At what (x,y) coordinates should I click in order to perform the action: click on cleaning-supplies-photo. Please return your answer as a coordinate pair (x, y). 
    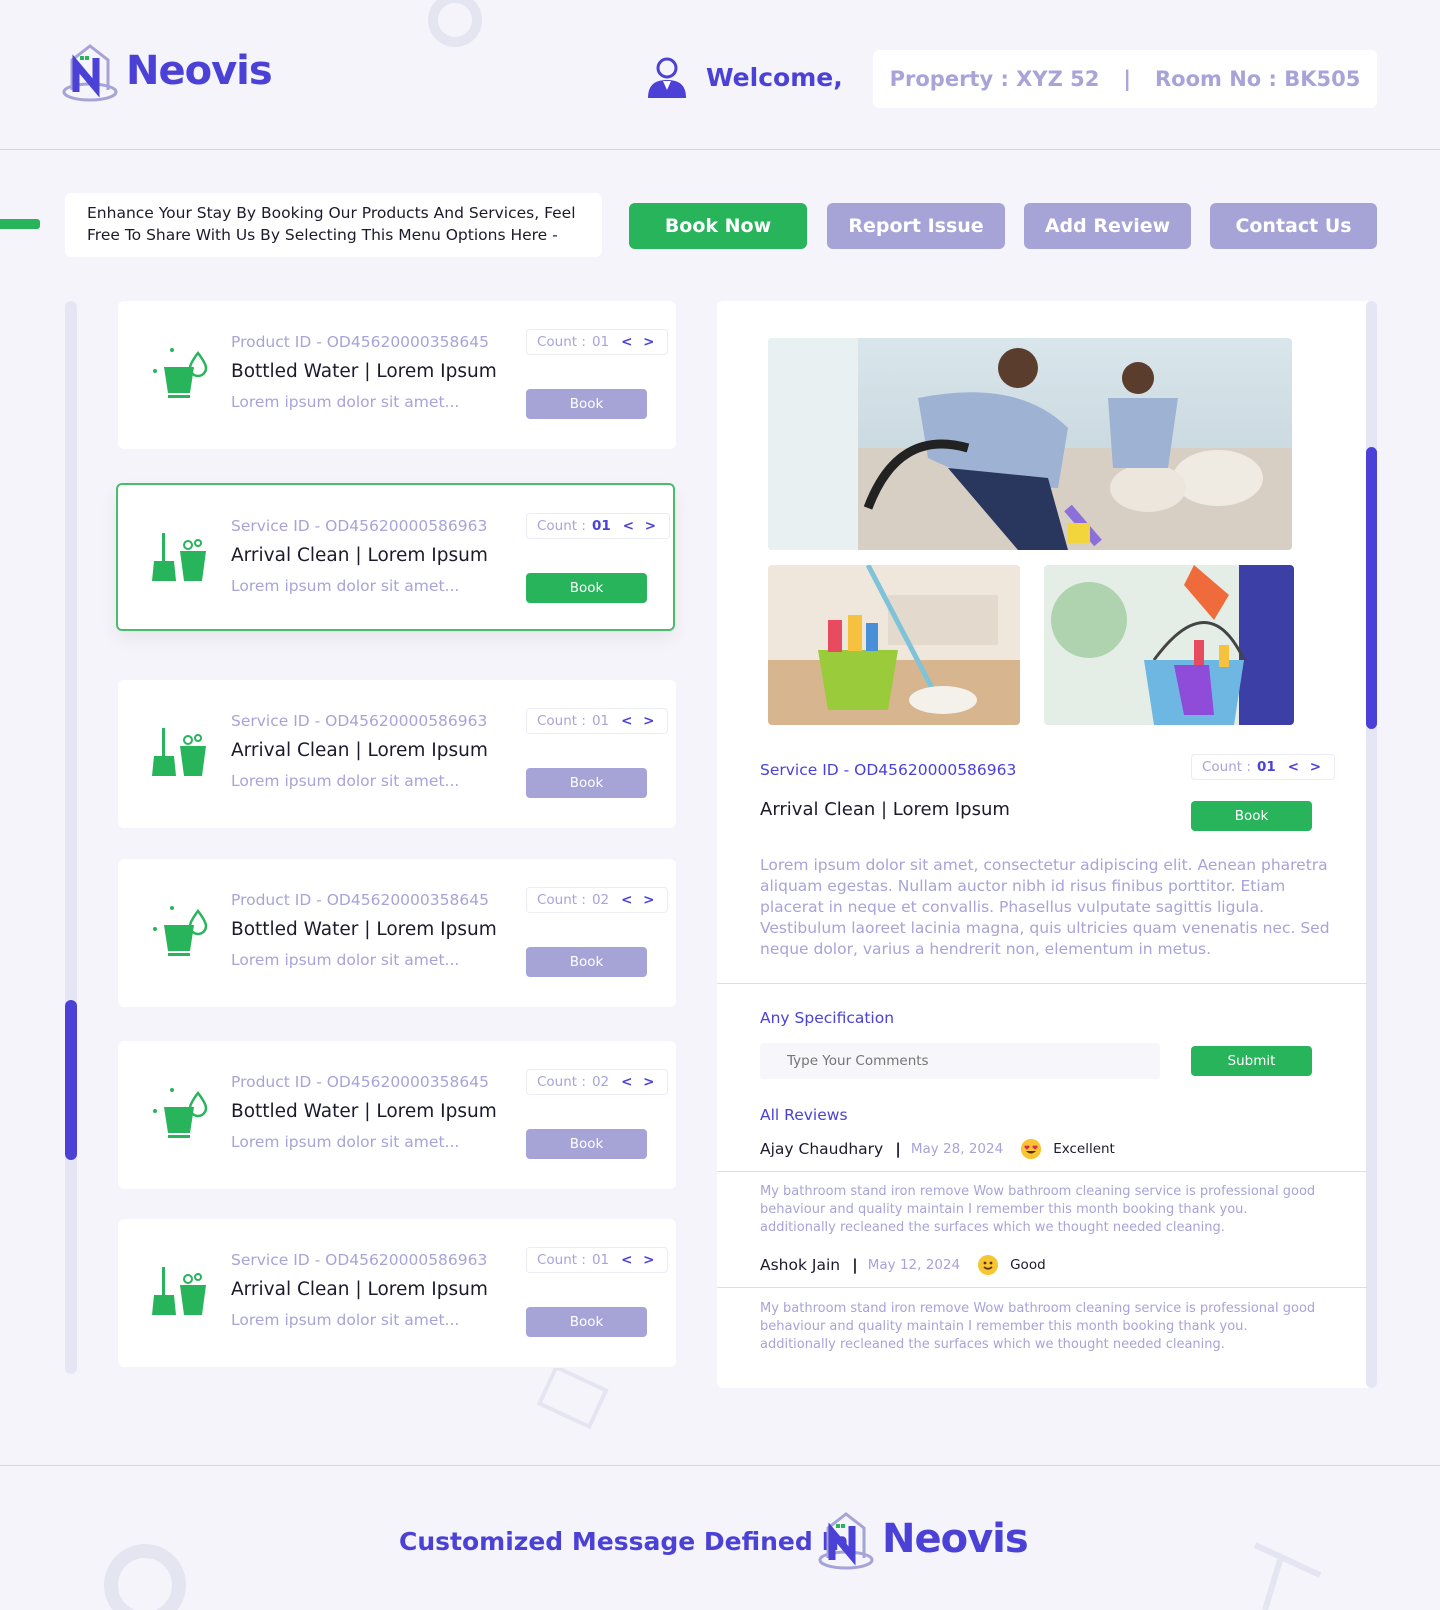
    Looking at the image, I should click on (1169, 645).